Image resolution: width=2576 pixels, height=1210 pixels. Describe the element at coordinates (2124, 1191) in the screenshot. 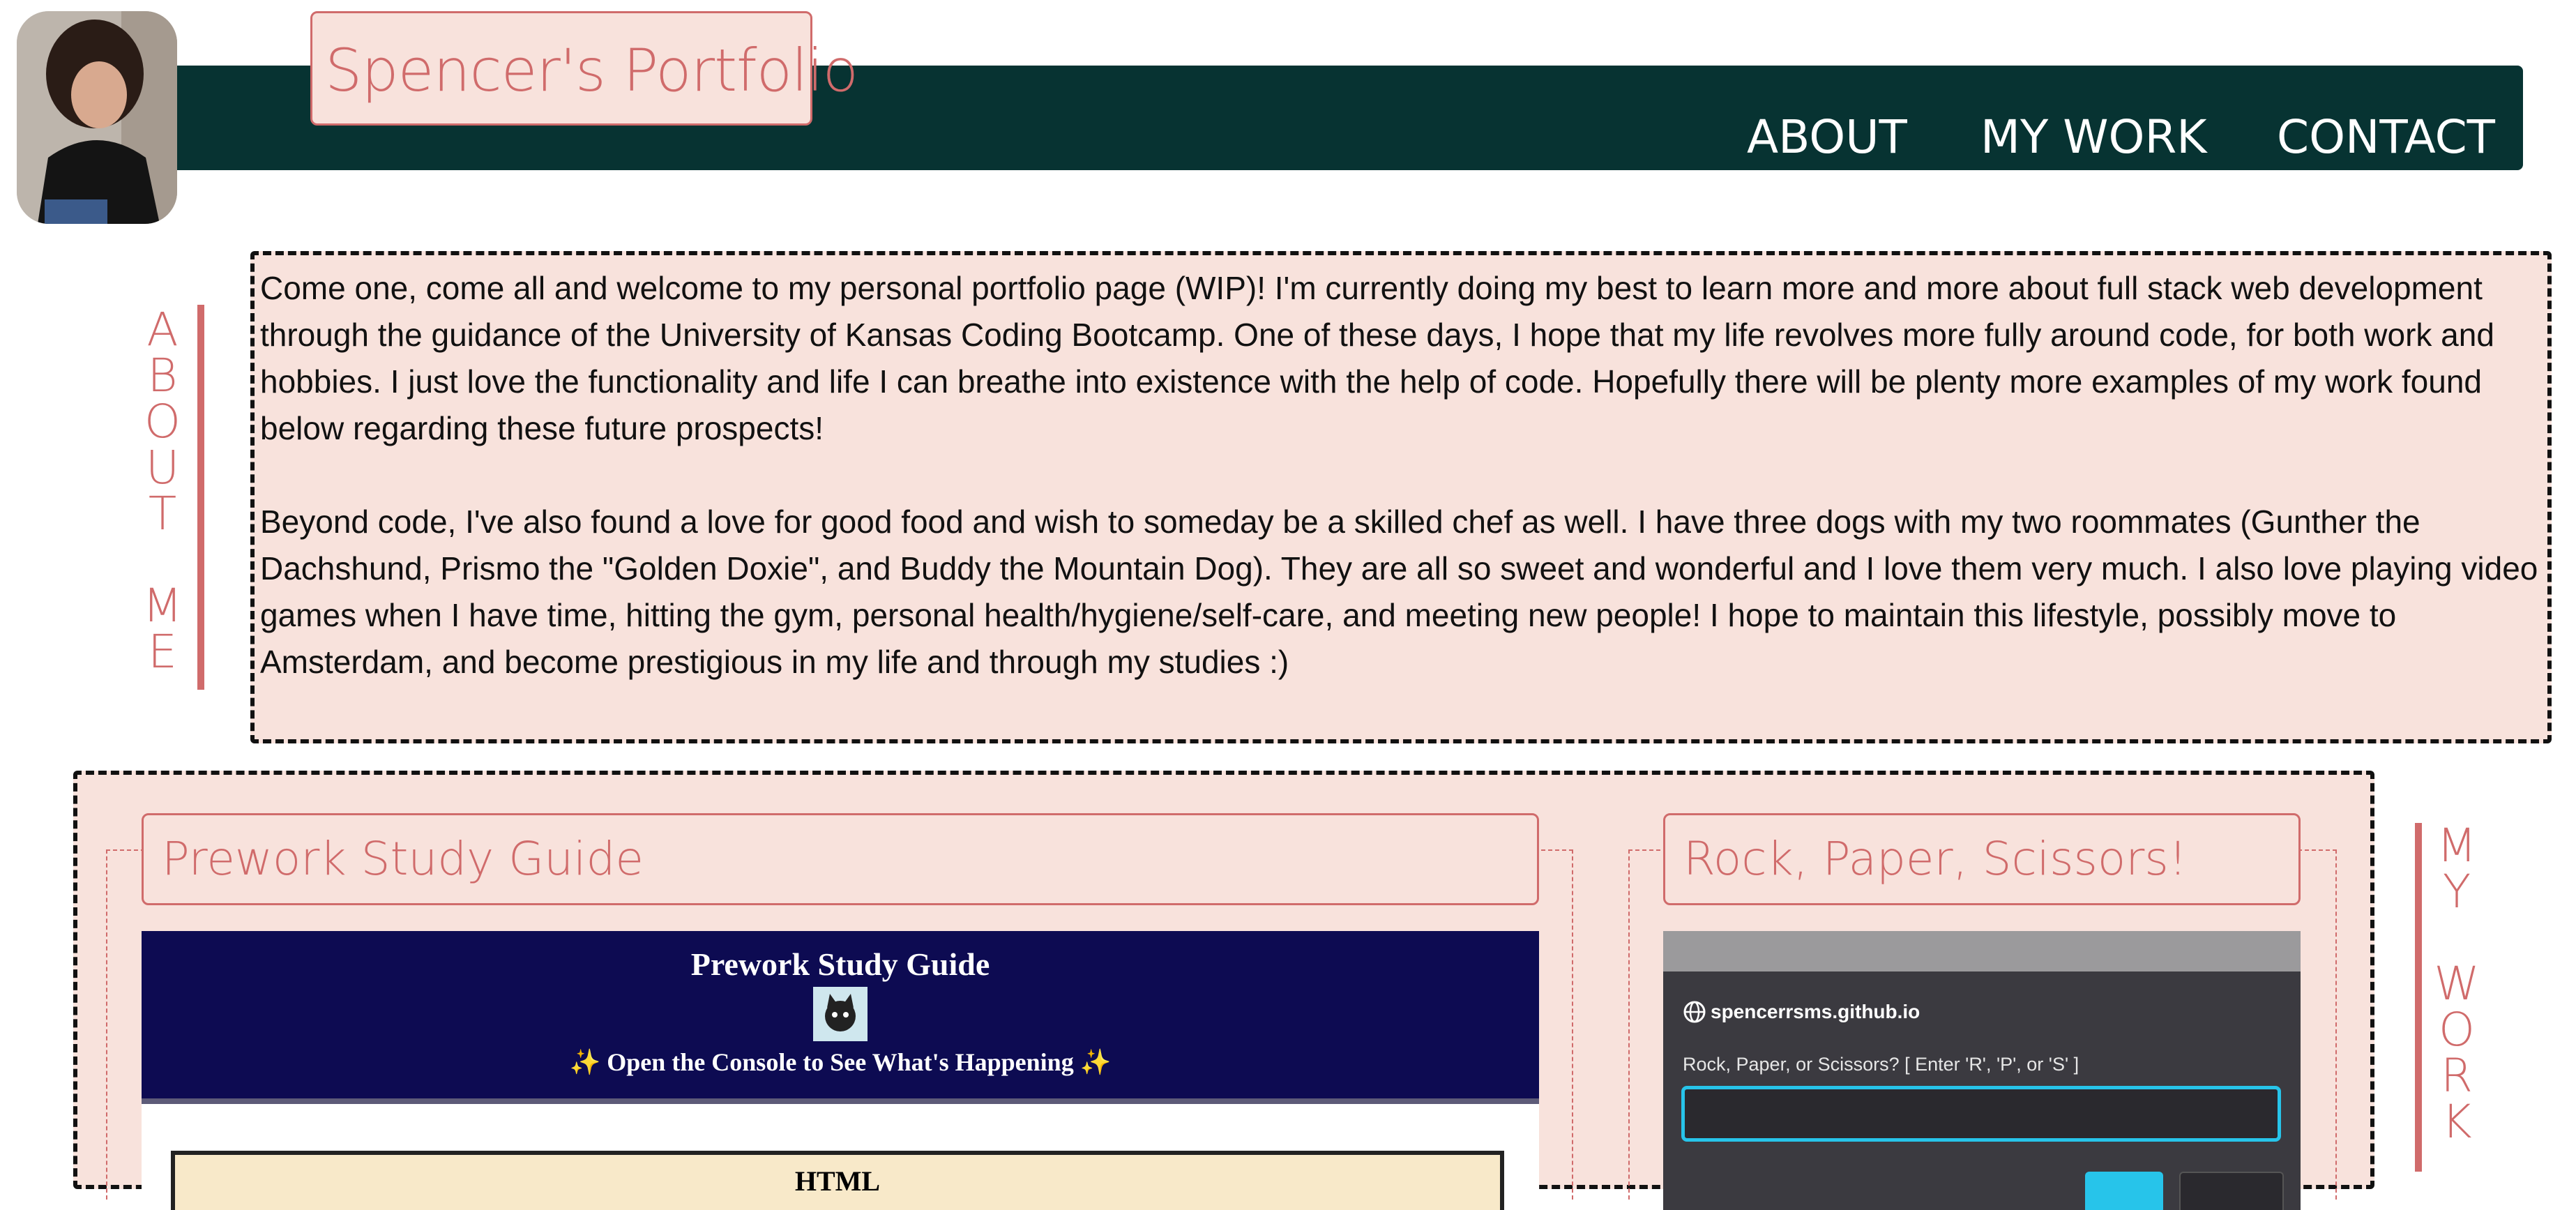

I see `ok-button` at that location.